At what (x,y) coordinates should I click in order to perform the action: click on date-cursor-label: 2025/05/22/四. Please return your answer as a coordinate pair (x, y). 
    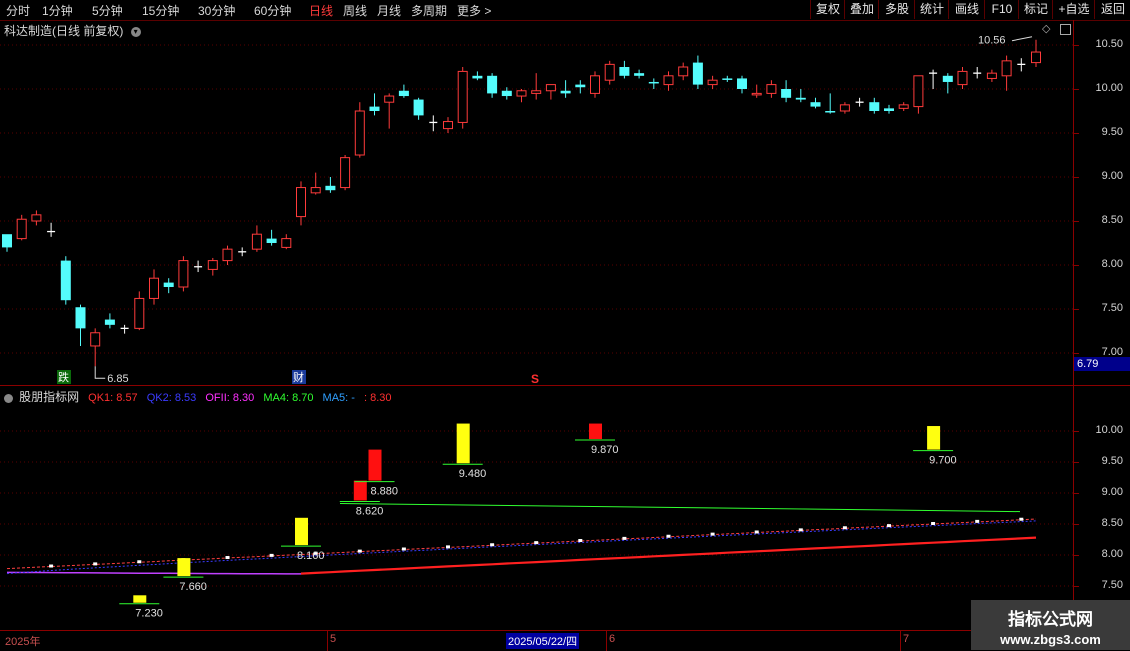
    Looking at the image, I should click on (543, 641).